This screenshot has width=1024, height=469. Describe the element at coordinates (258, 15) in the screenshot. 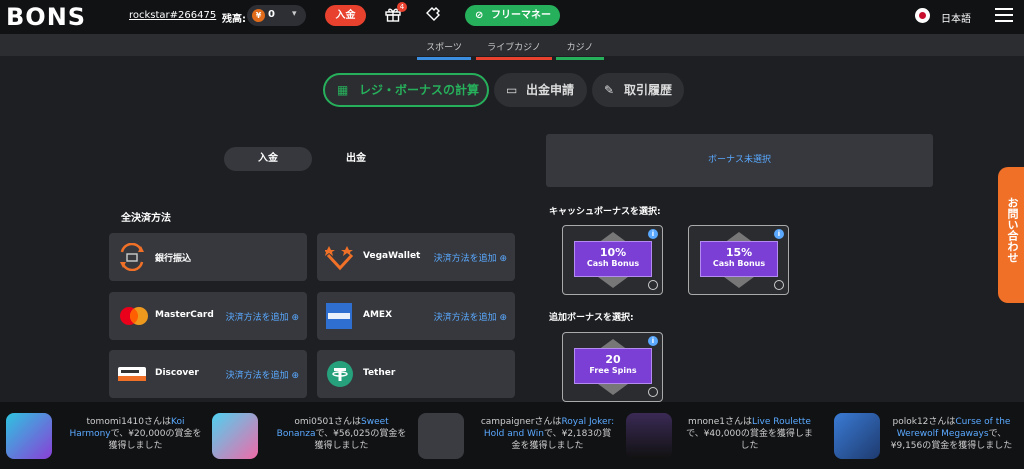

I see `yen-coin-icon: ¥` at that location.